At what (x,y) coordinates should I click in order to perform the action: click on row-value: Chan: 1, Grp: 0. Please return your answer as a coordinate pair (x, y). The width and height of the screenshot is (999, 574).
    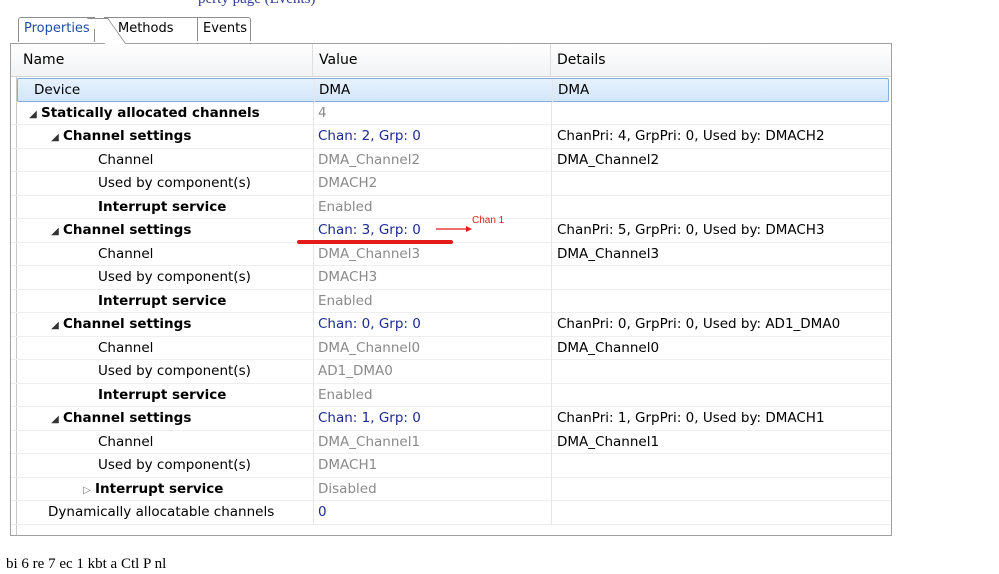
    Looking at the image, I should click on (432, 419).